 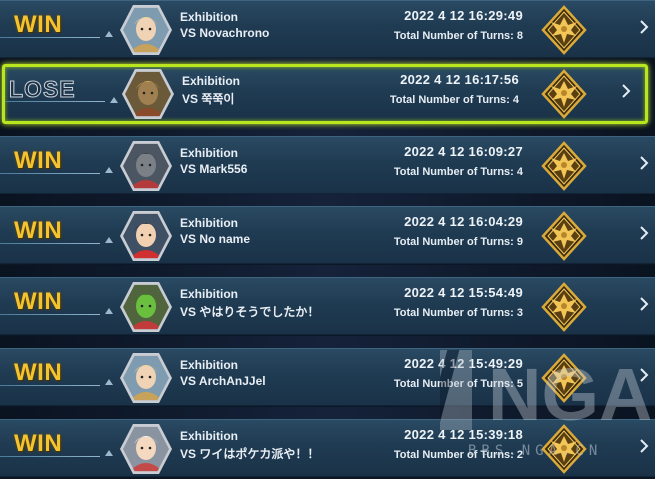 What do you see at coordinates (463, 363) in the screenshot?
I see `match-datetime: 2022 4 12 15:49:29` at bounding box center [463, 363].